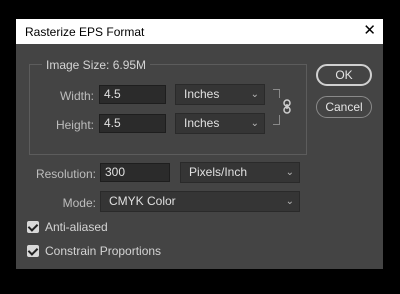 The image size is (400, 294). Describe the element at coordinates (202, 94) in the screenshot. I see `width-unit-value: Inches` at that location.